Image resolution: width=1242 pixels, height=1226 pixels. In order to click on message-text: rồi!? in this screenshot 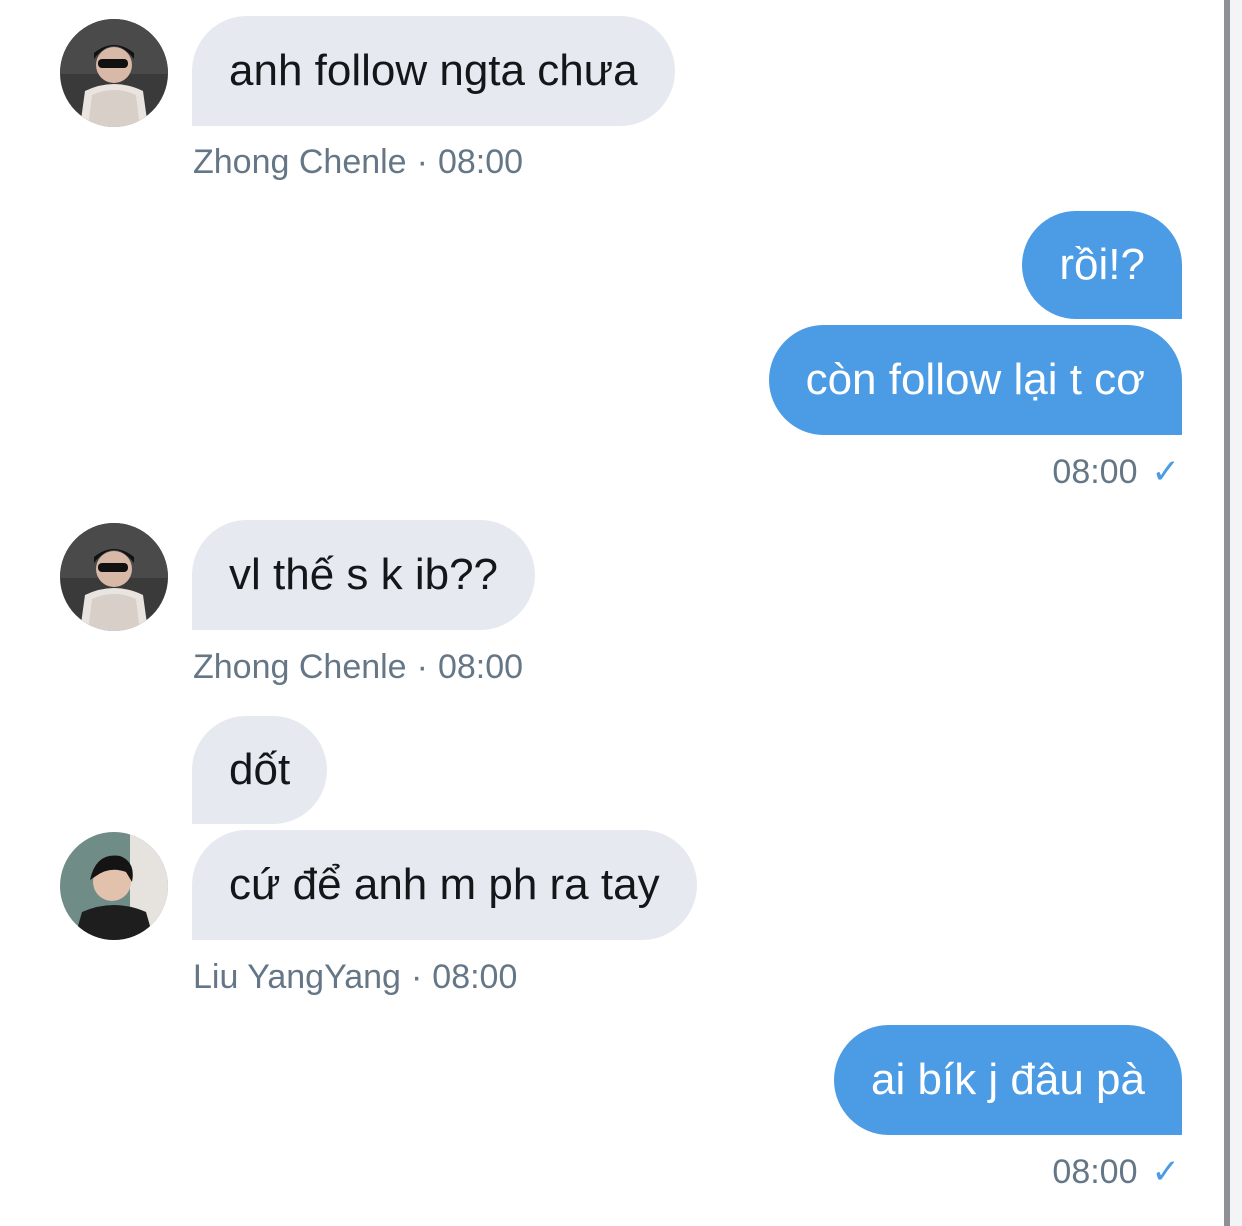, I will do `click(1102, 264)`.